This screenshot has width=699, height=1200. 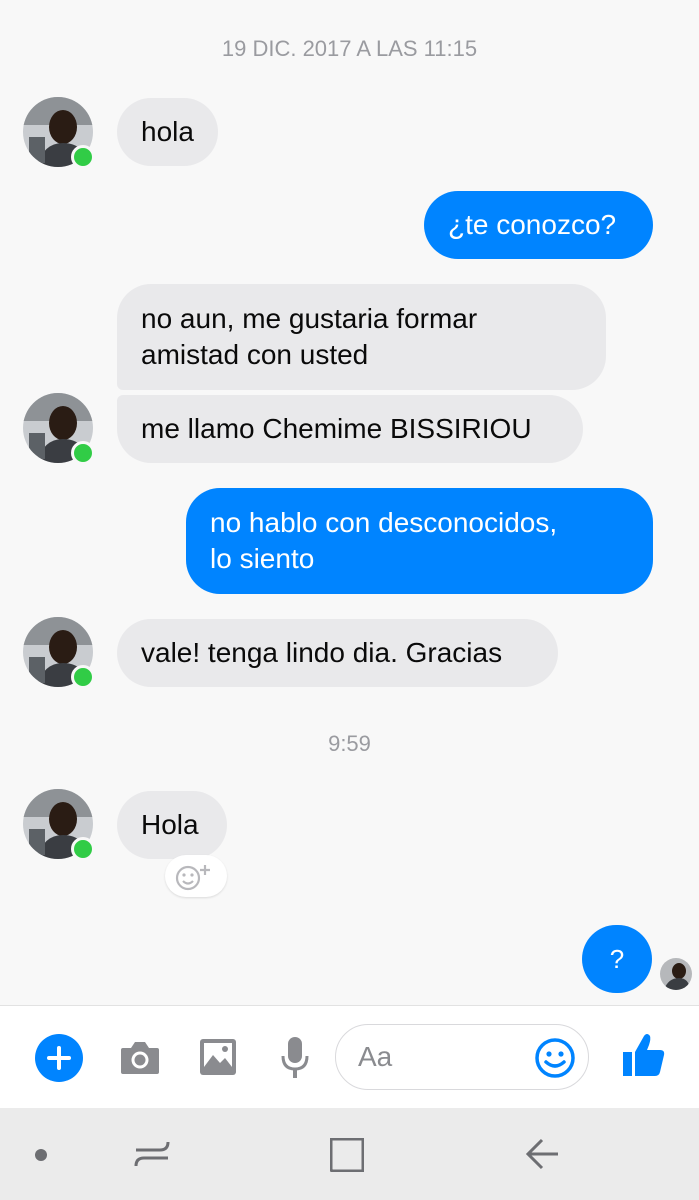 I want to click on message-bubble-incoming: hola, so click(x=167, y=132).